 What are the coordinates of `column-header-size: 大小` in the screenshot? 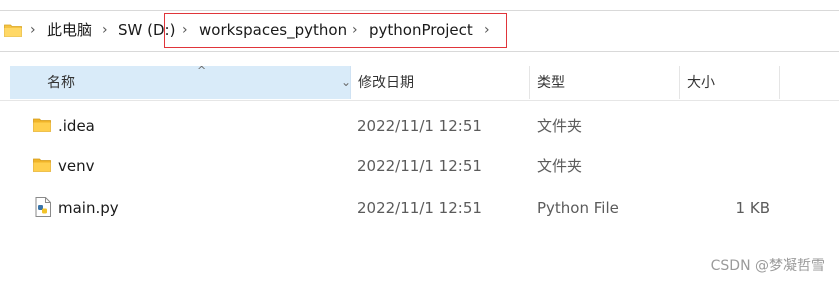 It's located at (701, 83).